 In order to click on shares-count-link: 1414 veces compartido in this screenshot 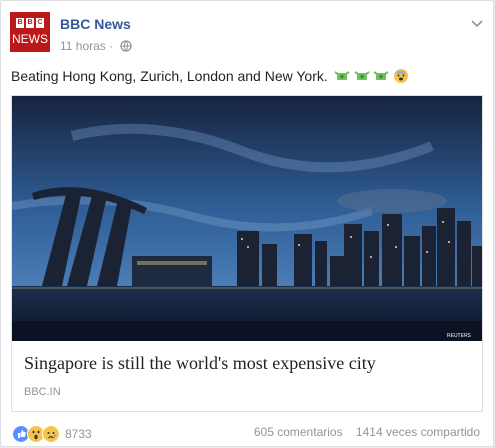, I will do `click(418, 432)`.